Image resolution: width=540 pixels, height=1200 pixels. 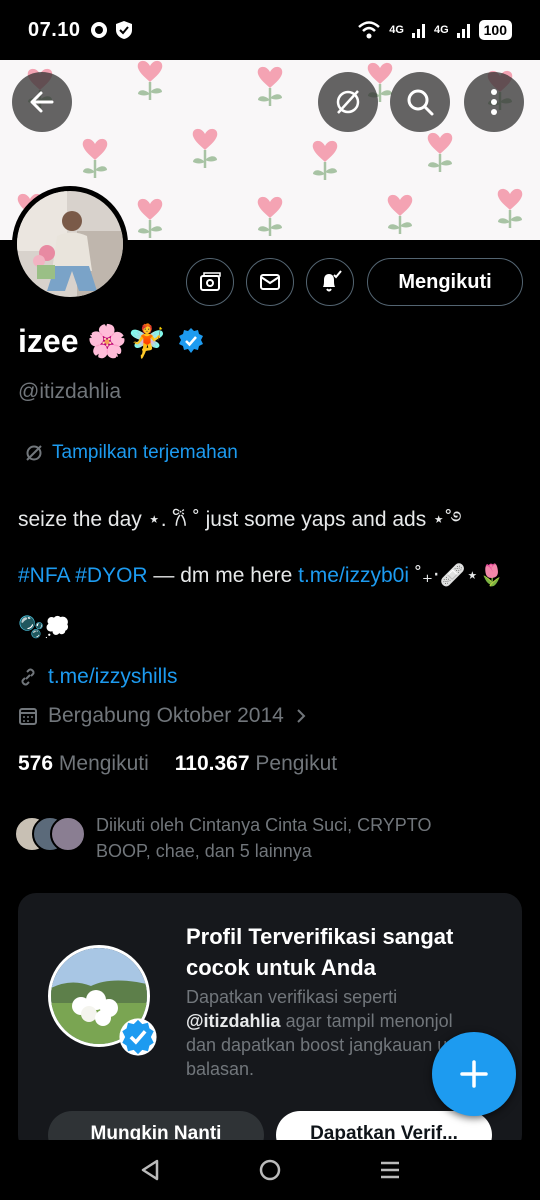 I want to click on avatar-image, so click(x=70, y=244).